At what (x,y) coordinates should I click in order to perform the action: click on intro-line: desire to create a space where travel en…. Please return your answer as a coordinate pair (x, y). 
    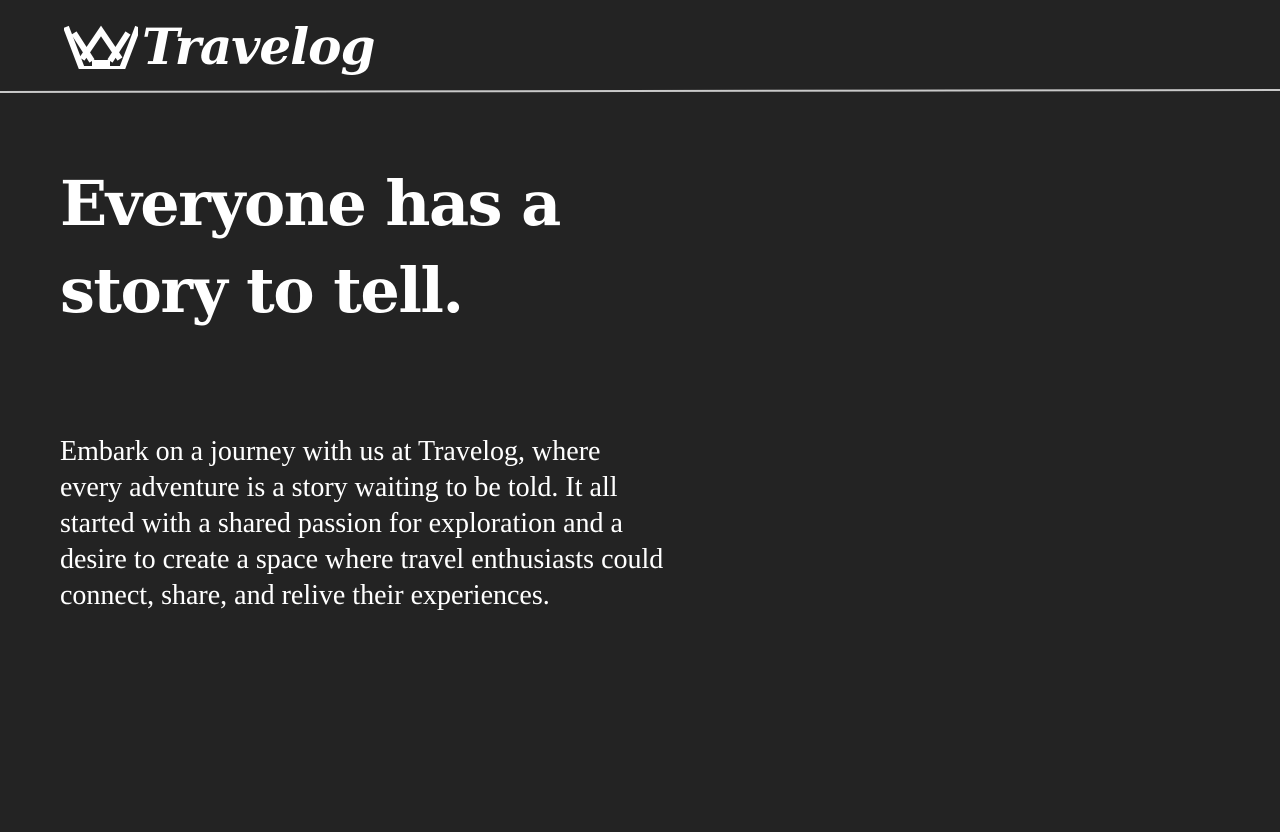
    Looking at the image, I should click on (362, 559).